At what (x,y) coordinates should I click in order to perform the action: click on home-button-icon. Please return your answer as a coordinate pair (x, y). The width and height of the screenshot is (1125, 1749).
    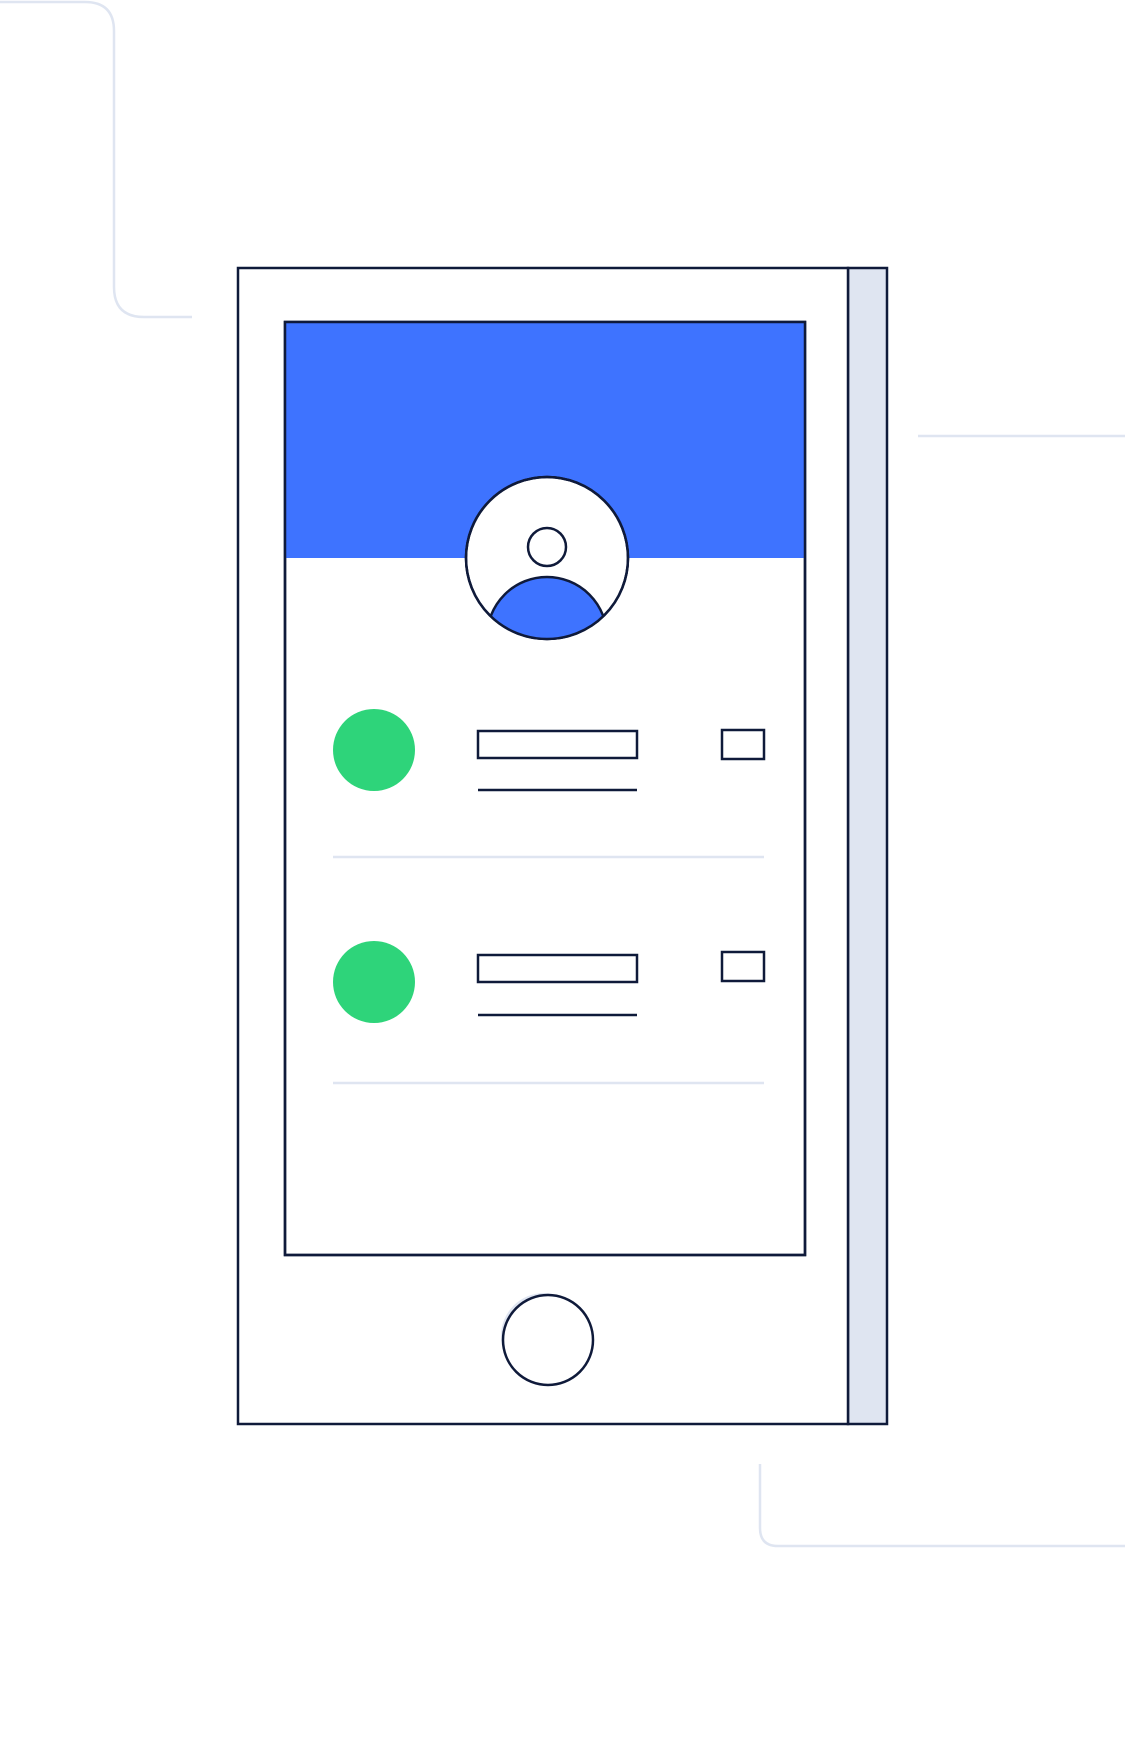
    Looking at the image, I should click on (548, 1340).